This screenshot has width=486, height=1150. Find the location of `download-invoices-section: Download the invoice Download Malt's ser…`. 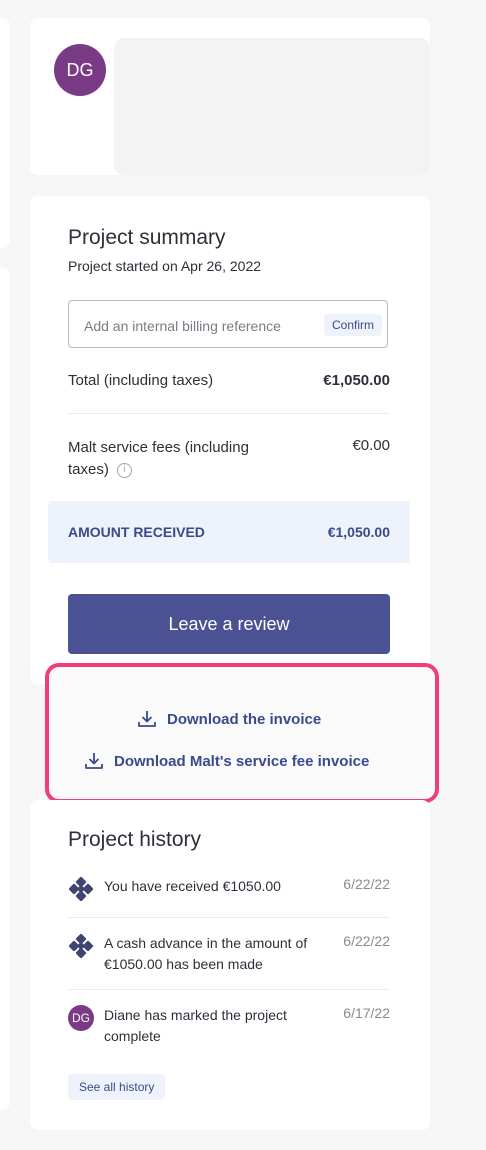

download-invoices-section: Download the invoice Download Malt's ser… is located at coordinates (242, 733).